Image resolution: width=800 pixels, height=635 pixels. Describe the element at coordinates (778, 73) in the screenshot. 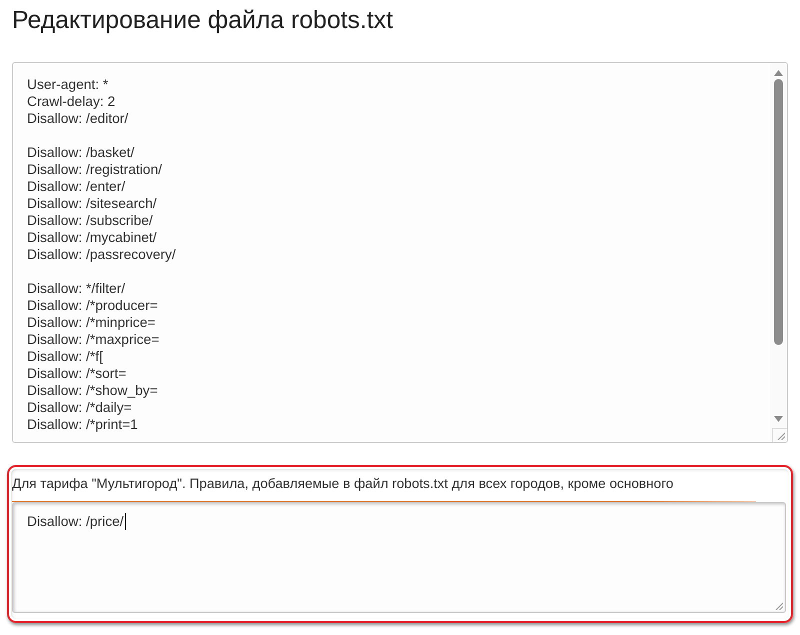

I see `scroll-up-icon` at that location.